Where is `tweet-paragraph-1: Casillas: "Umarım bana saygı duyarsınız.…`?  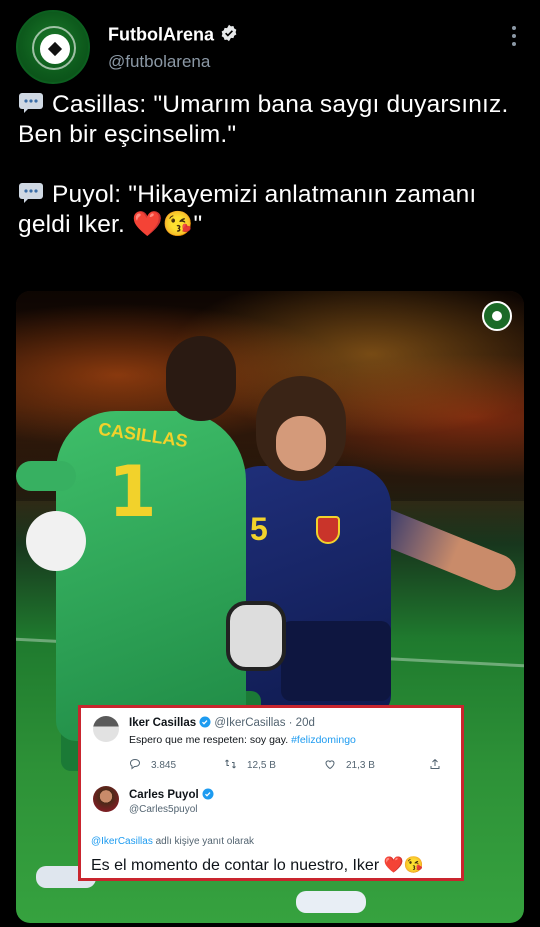
tweet-paragraph-1: Casillas: "Umarım bana saygı duyarsınız.… is located at coordinates (268, 120).